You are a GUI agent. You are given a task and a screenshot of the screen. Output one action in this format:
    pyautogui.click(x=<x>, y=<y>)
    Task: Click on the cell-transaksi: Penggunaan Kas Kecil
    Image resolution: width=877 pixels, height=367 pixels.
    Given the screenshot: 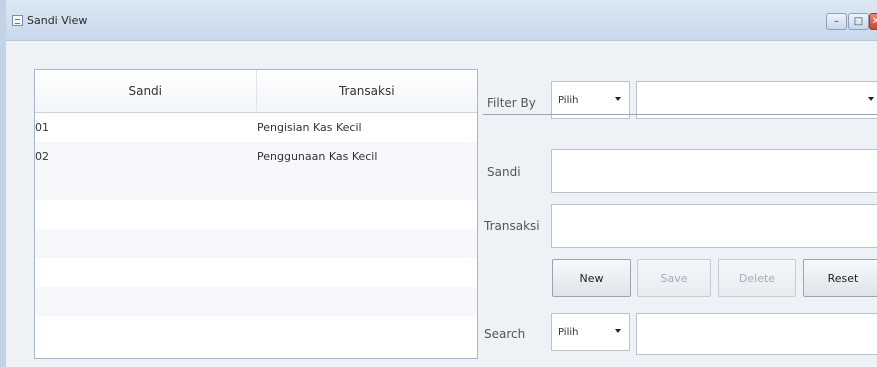 What is the action you would take?
    pyautogui.click(x=317, y=156)
    